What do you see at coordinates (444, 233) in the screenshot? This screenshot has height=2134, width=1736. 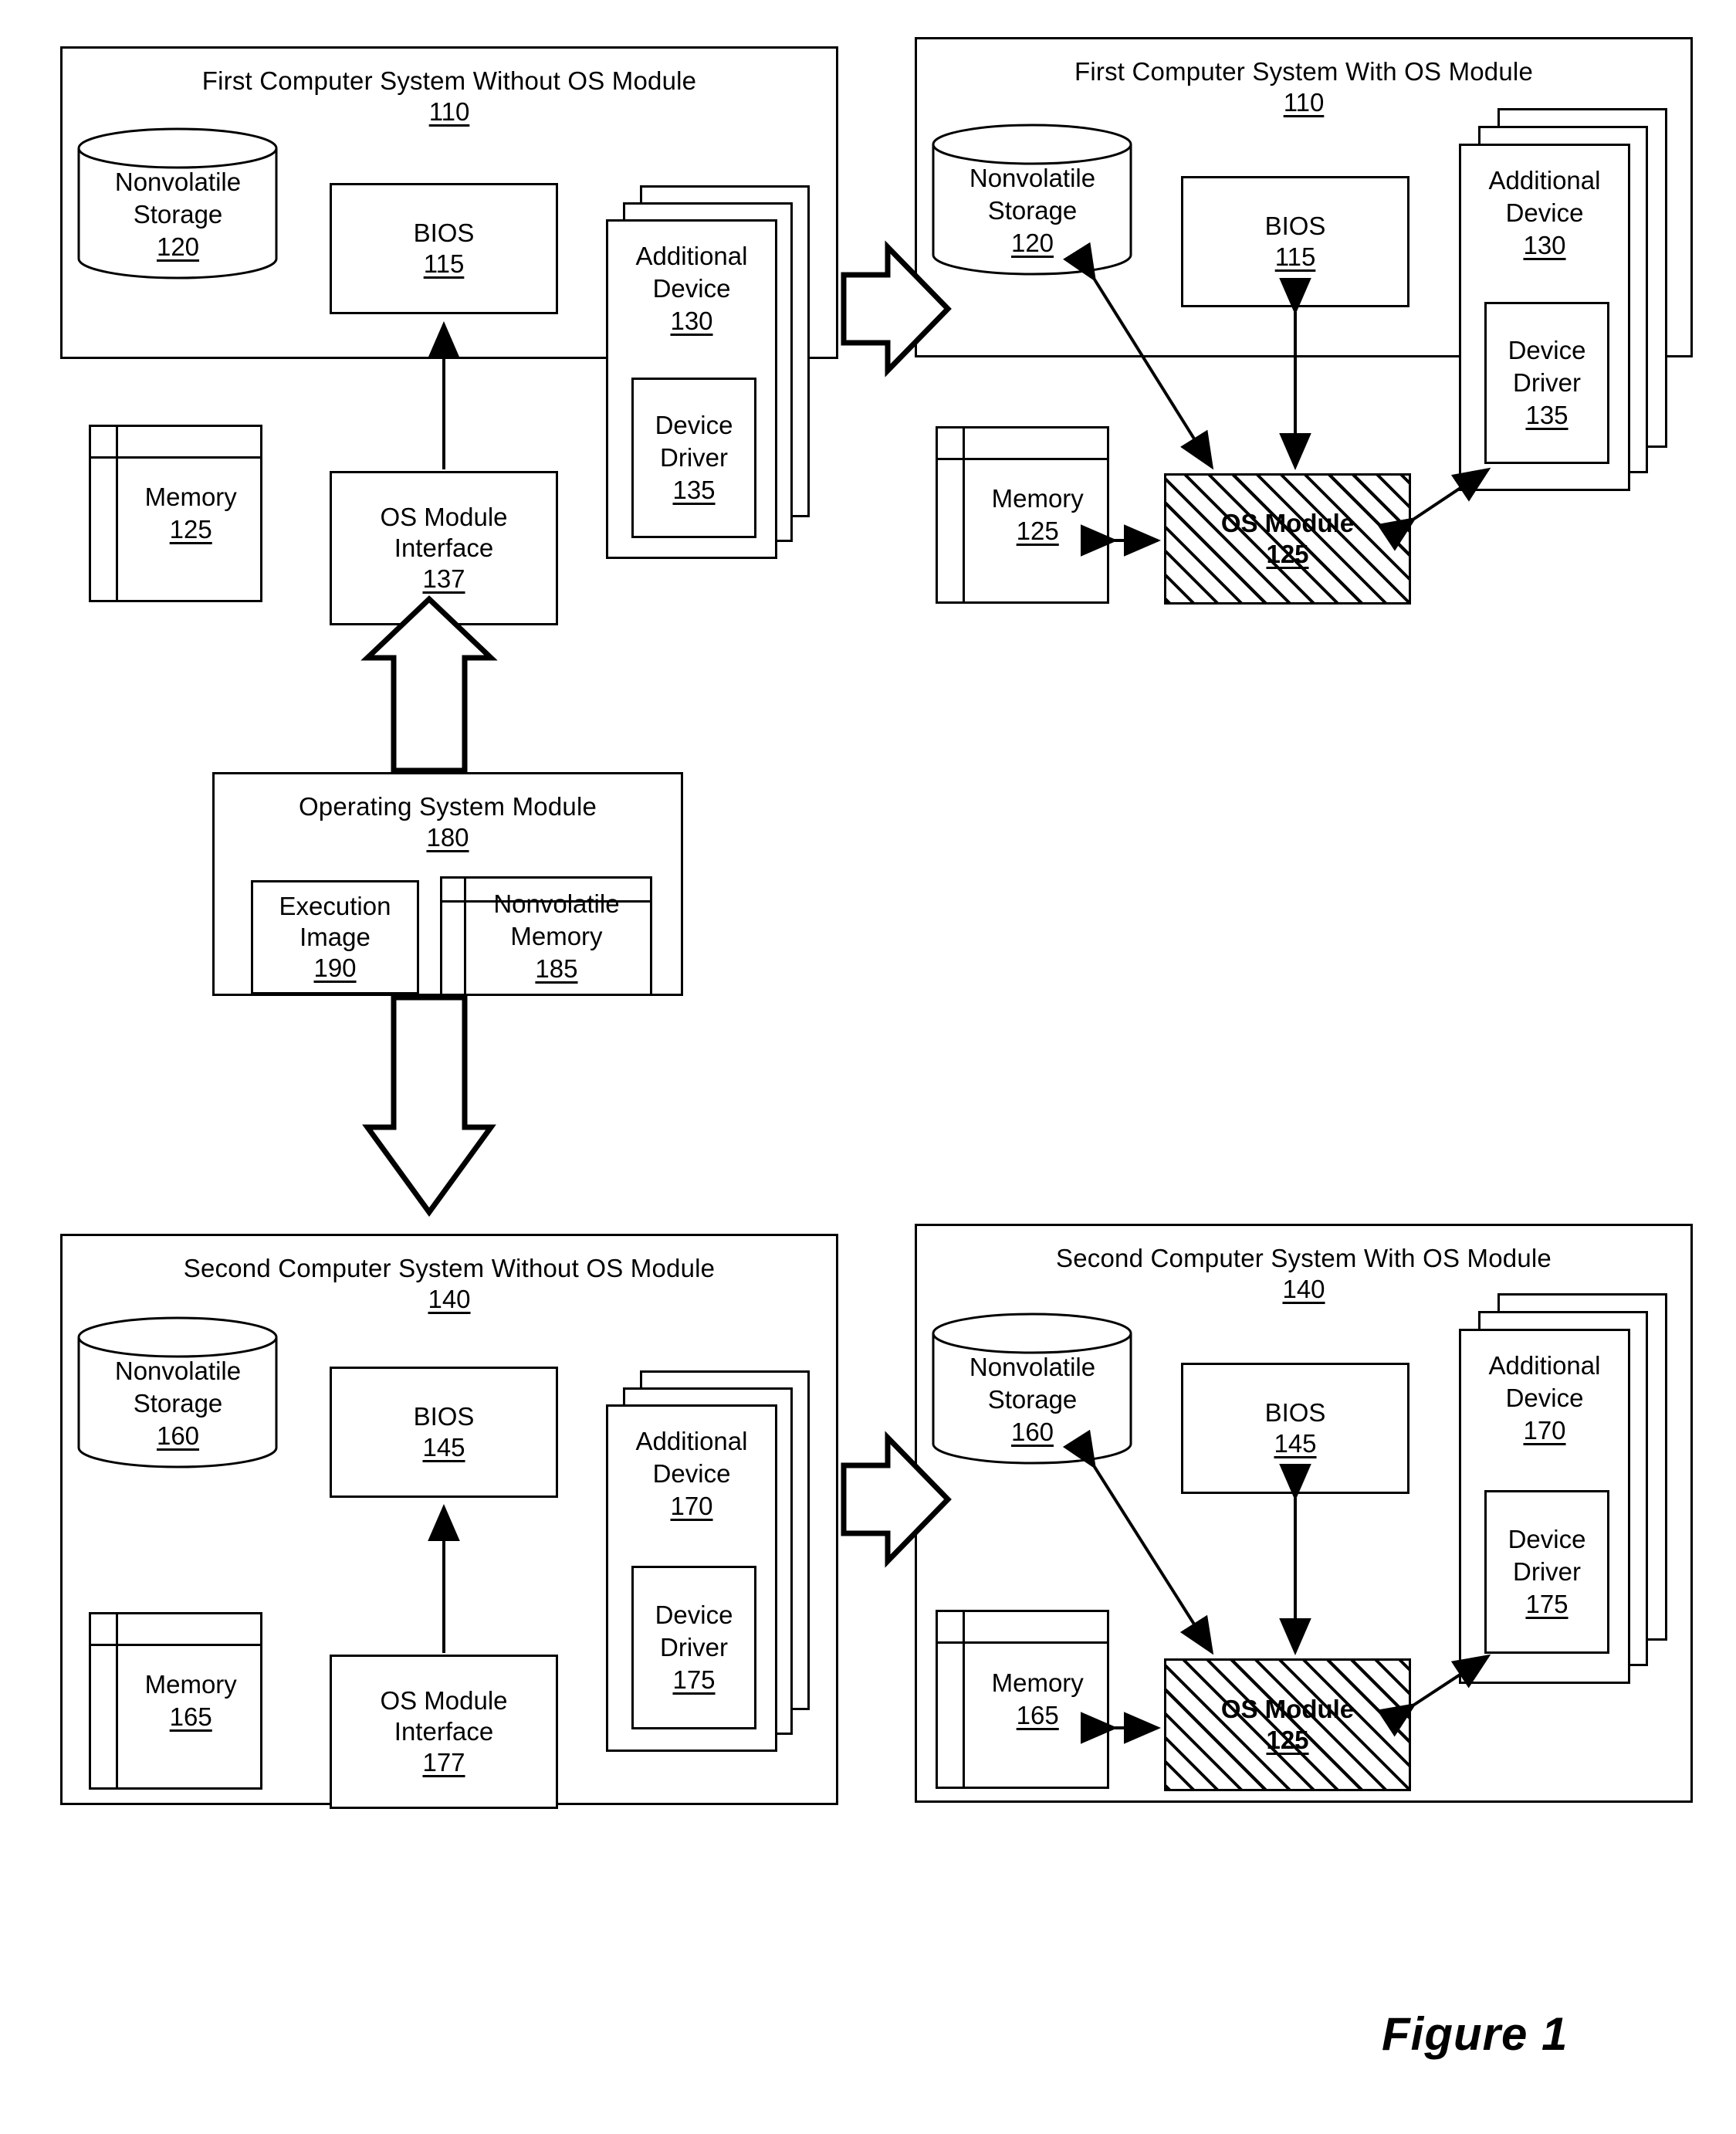 I see `bios-label-first-without: BIOS` at bounding box center [444, 233].